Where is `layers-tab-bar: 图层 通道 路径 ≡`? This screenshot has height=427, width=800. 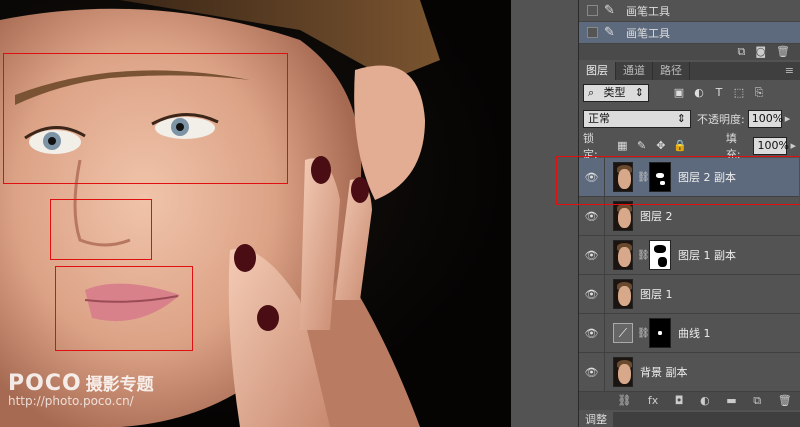 layers-tab-bar: 图层 通道 路径 ≡ is located at coordinates (689, 71).